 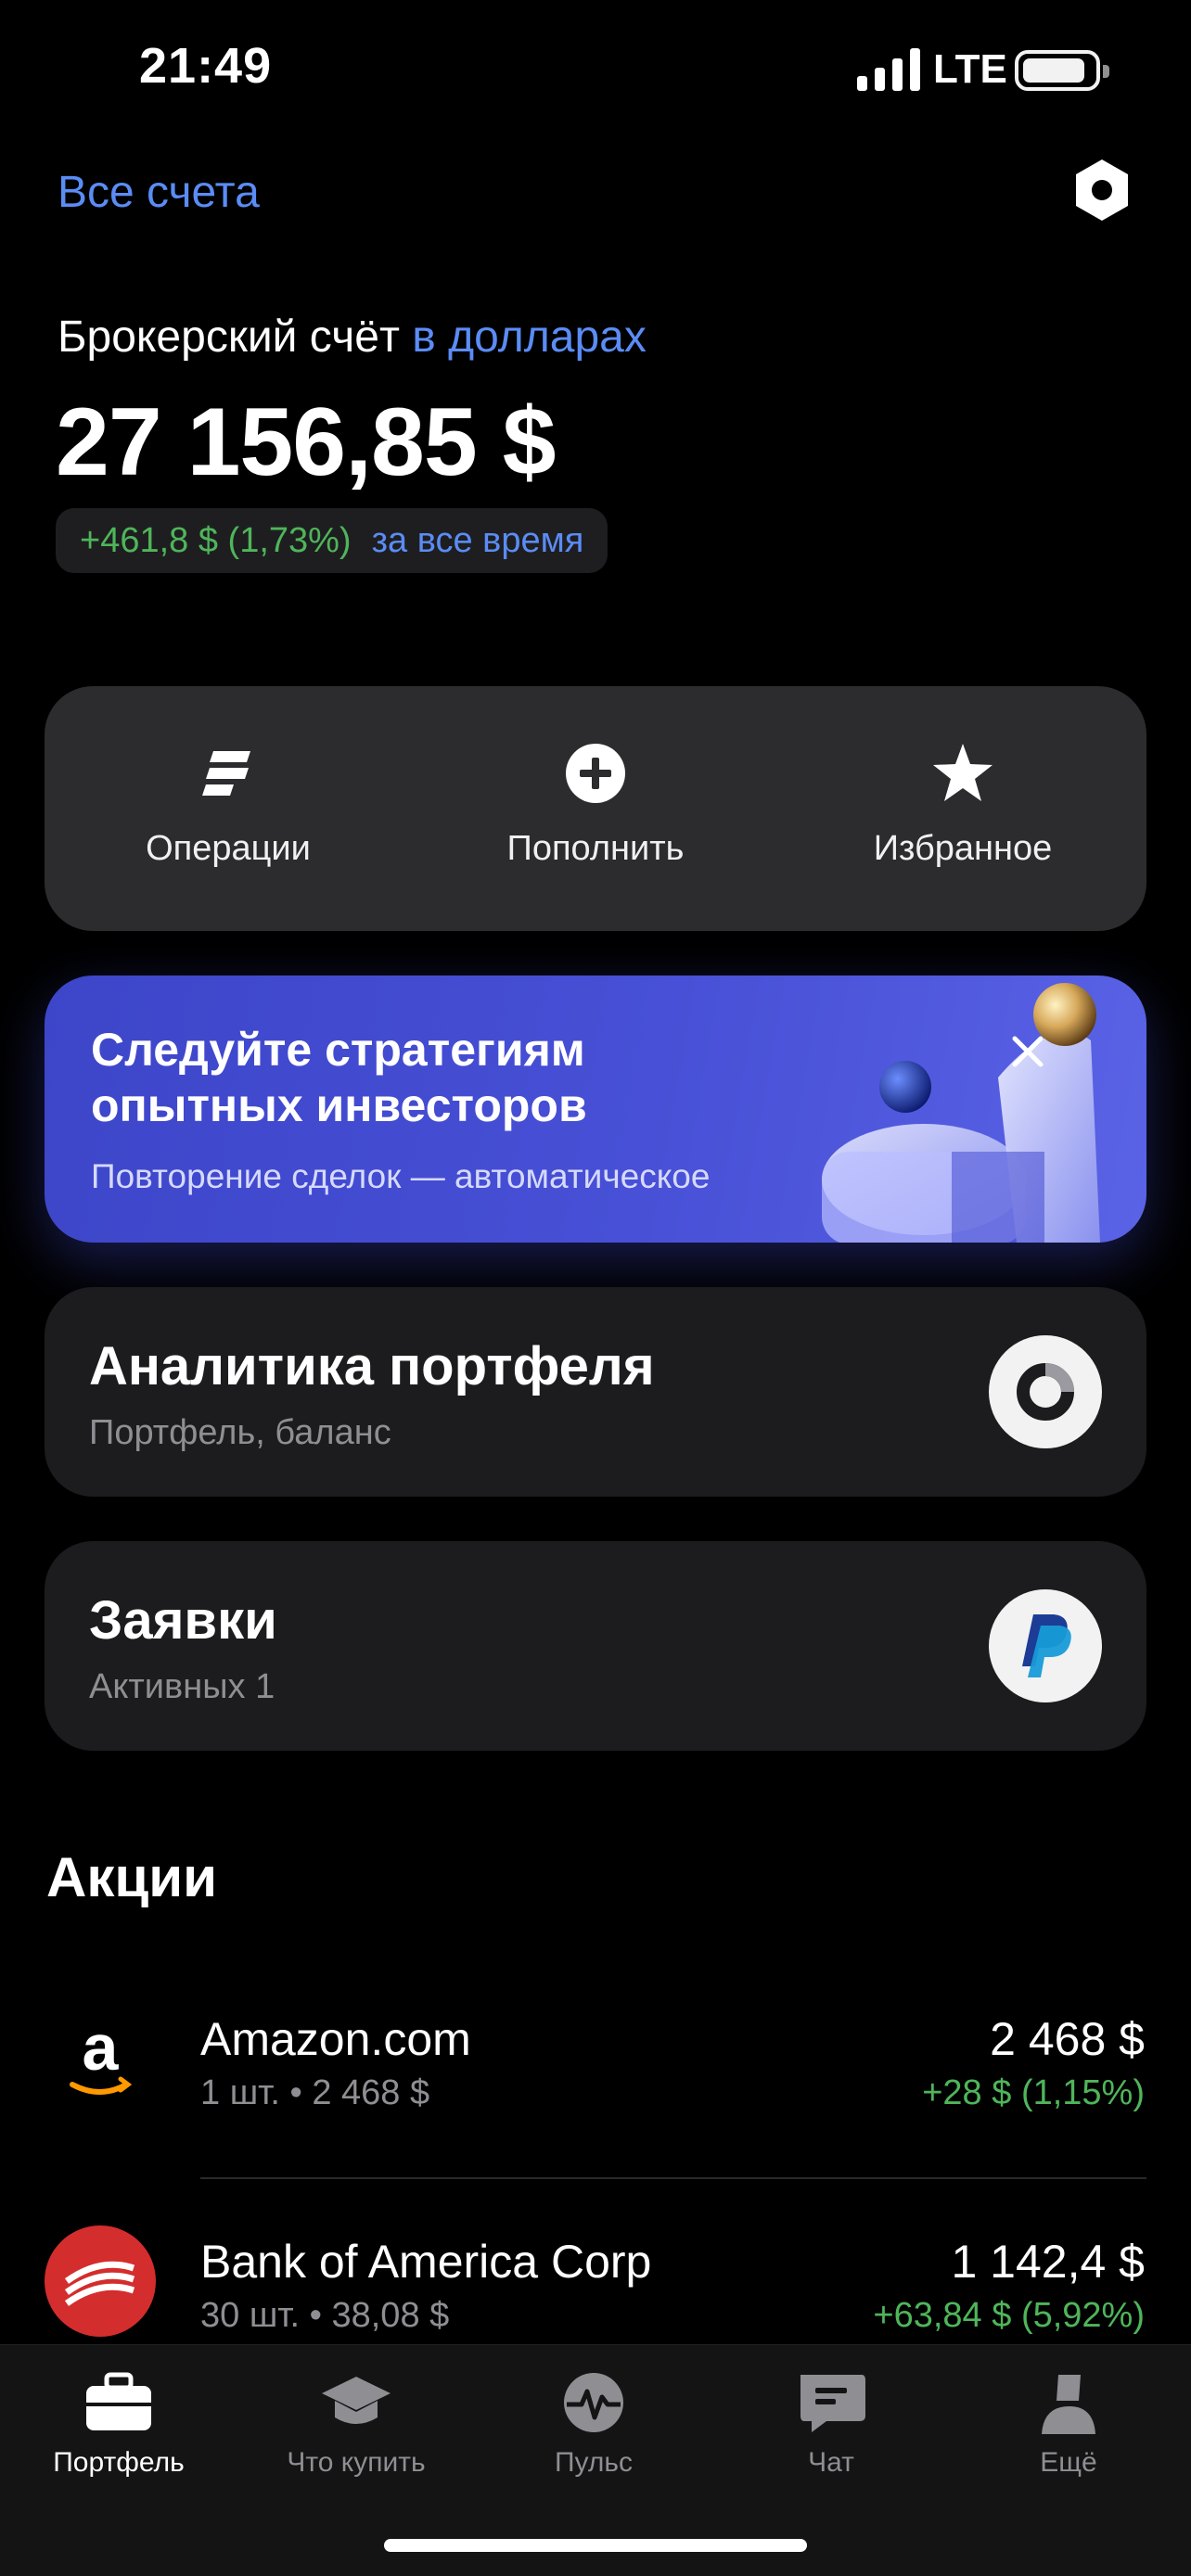 I want to click on list-divider, so click(x=673, y=2178).